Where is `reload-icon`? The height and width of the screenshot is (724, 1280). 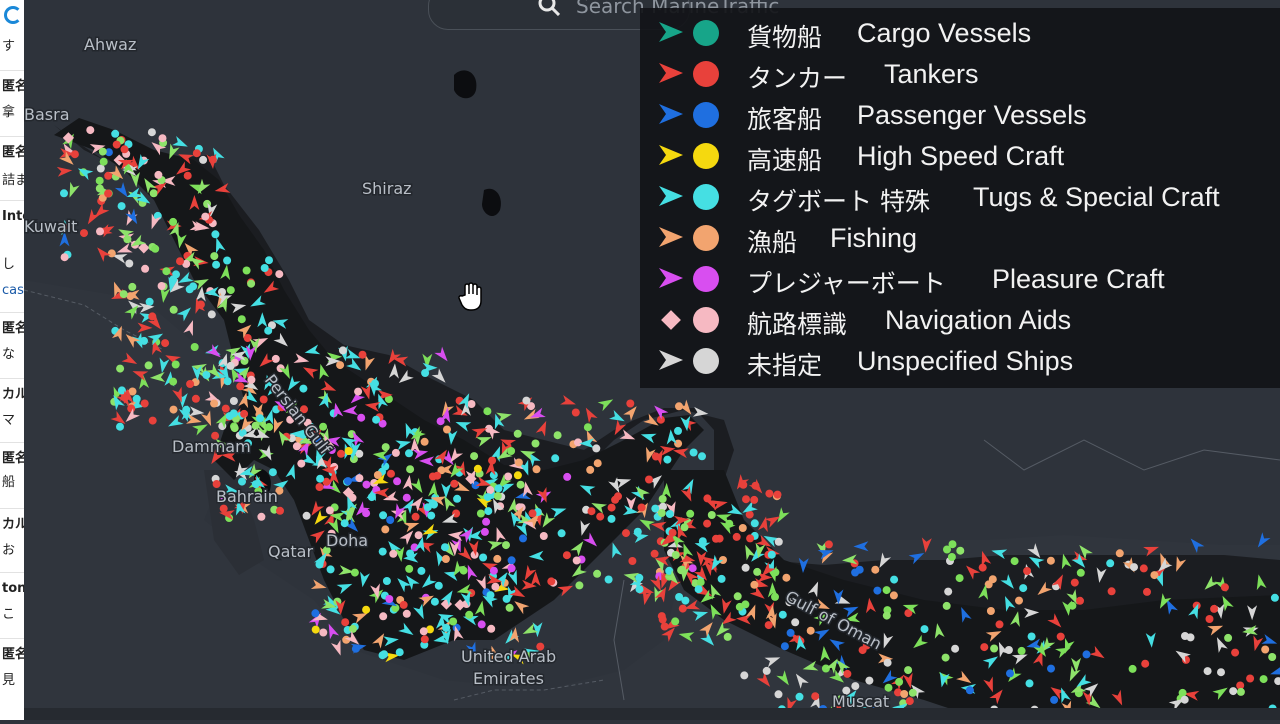 reload-icon is located at coordinates (13, 15).